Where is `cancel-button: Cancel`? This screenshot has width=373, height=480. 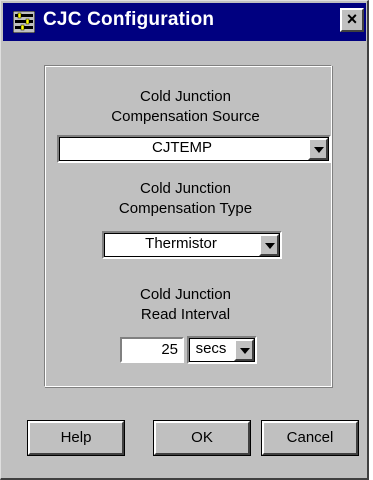
cancel-button: Cancel is located at coordinates (310, 438).